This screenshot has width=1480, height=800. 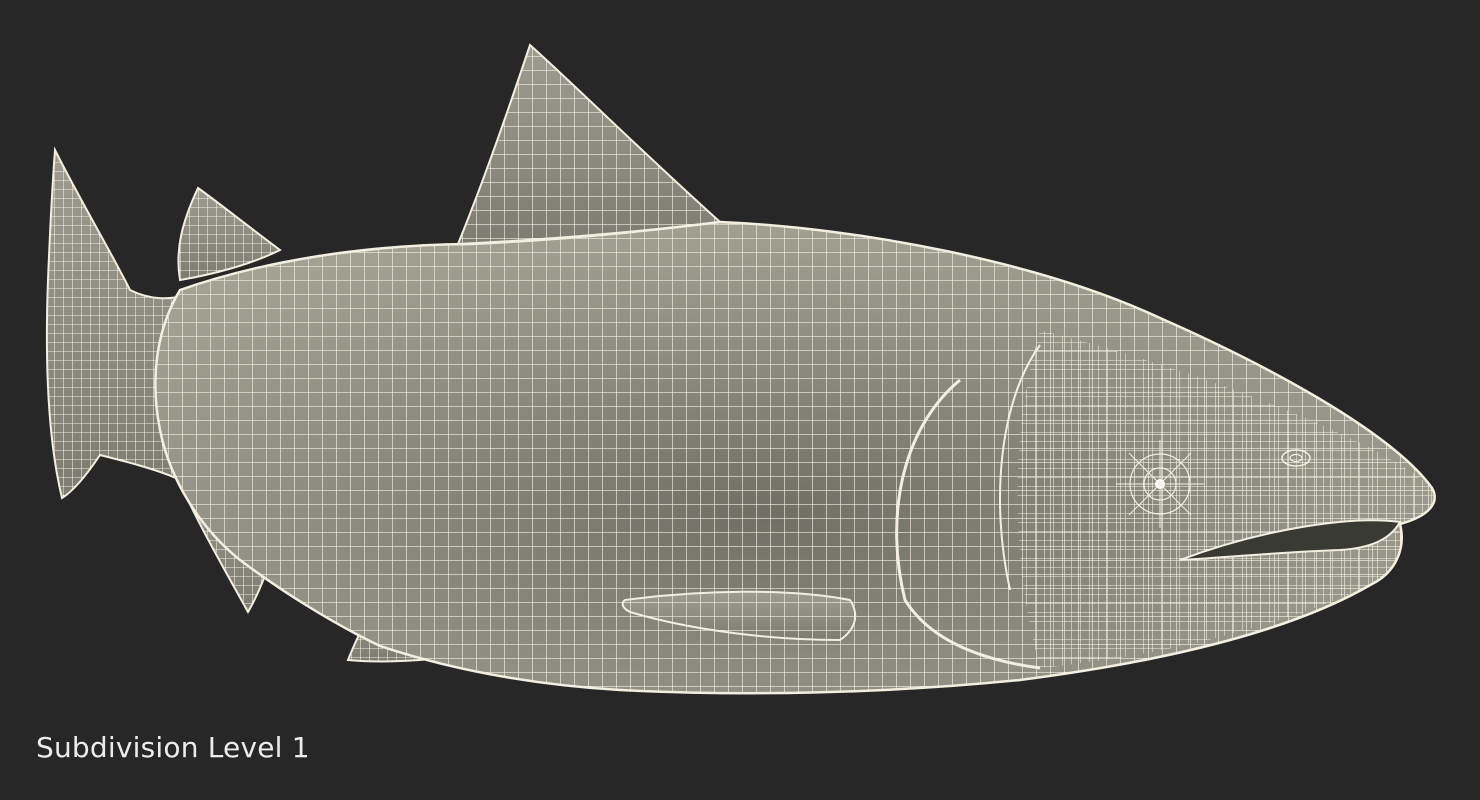 What do you see at coordinates (589, 144) in the screenshot?
I see `dorsal-fin` at bounding box center [589, 144].